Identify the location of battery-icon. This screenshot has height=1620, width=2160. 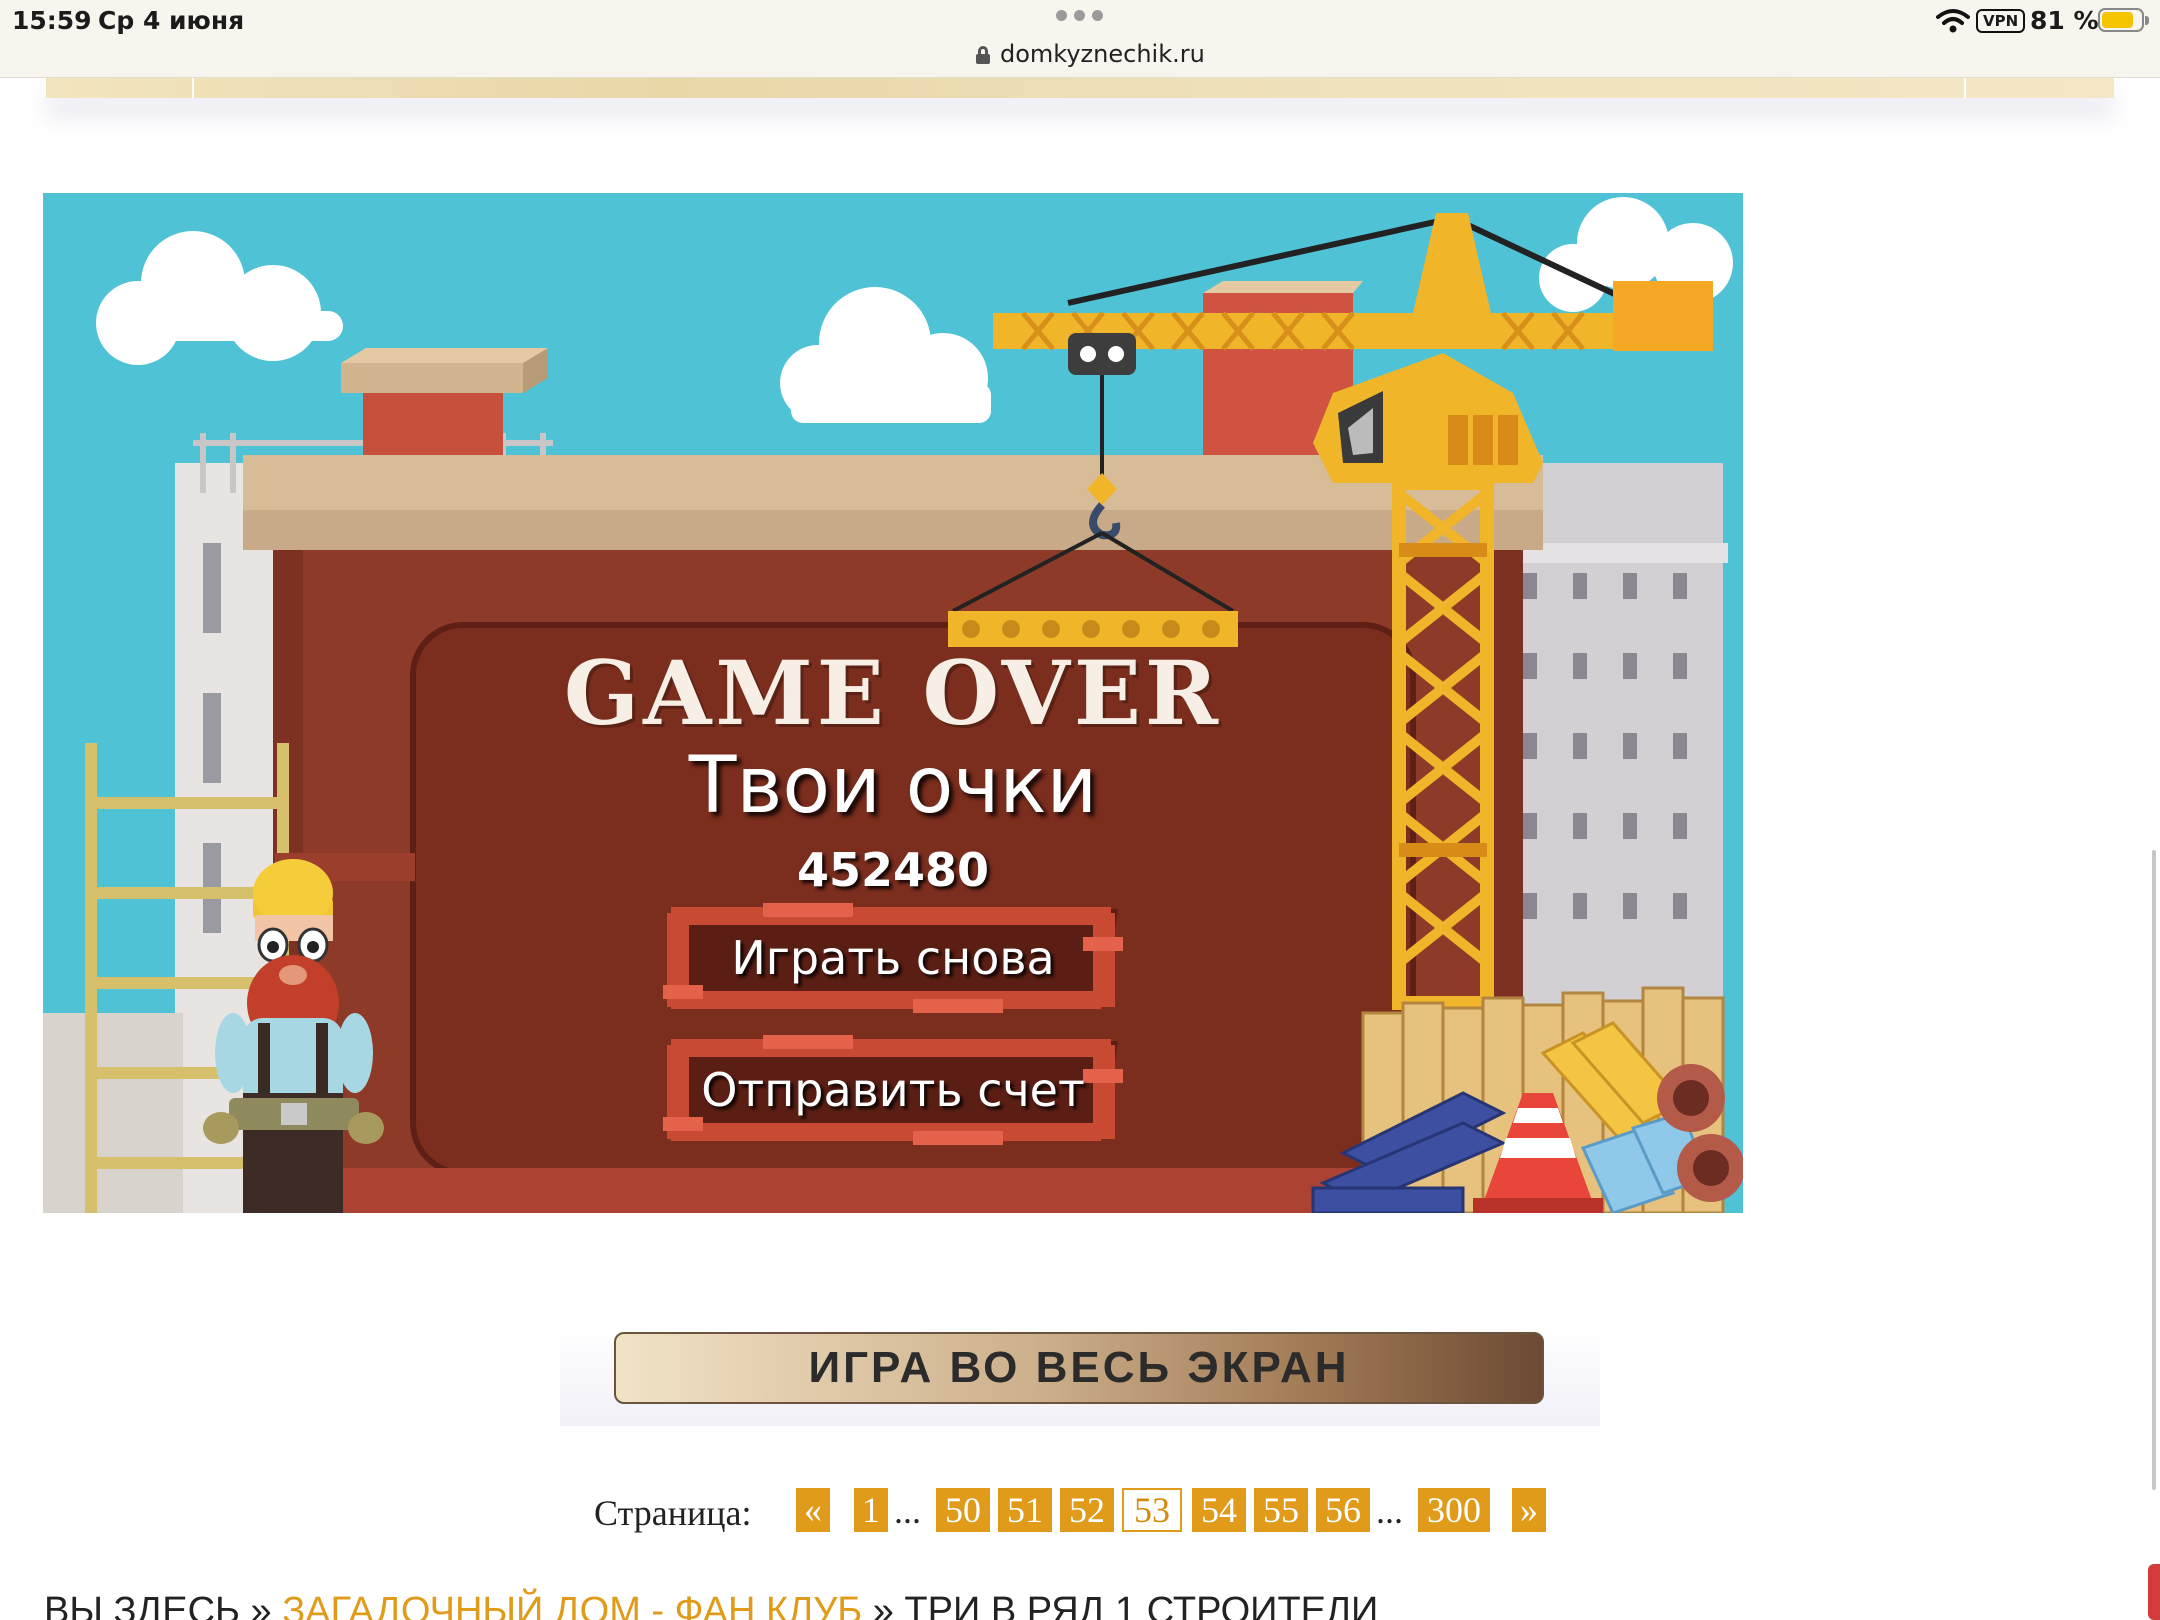
(2123, 20).